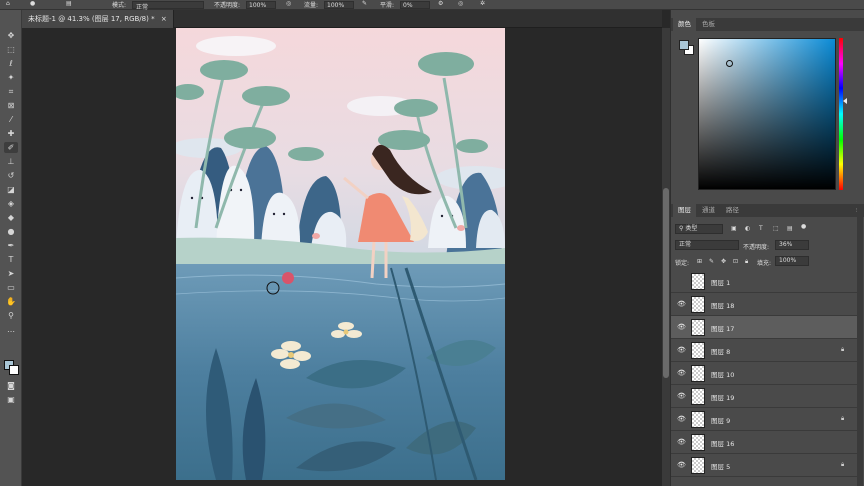 The height and width of the screenshot is (486, 864). What do you see at coordinates (11, 175) in the screenshot?
I see `history-brush-tool-icon: ↺` at bounding box center [11, 175].